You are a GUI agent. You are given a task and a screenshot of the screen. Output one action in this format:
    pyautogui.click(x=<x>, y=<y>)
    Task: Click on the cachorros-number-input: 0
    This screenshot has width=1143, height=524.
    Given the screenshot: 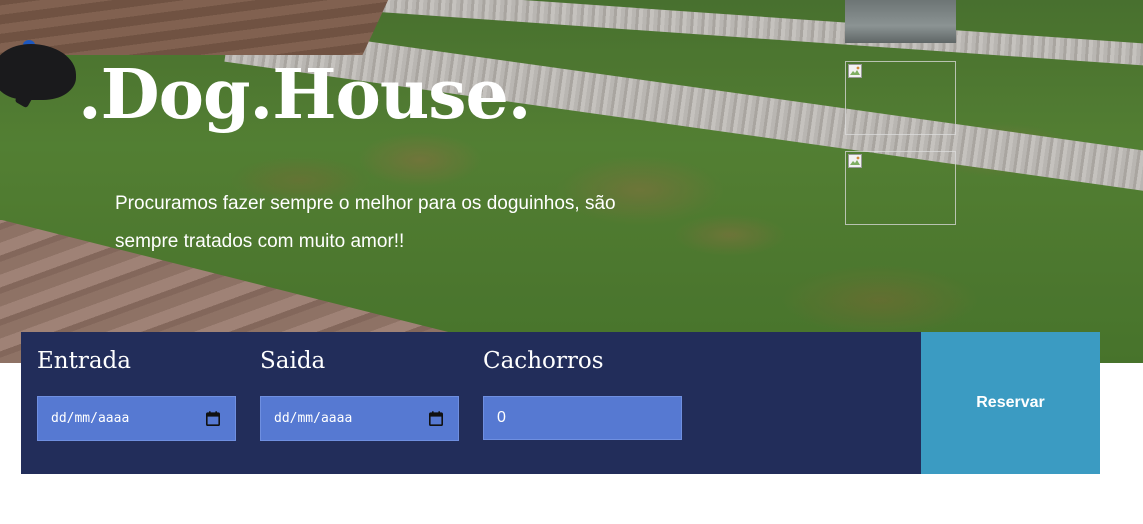 What is the action you would take?
    pyautogui.click(x=582, y=418)
    